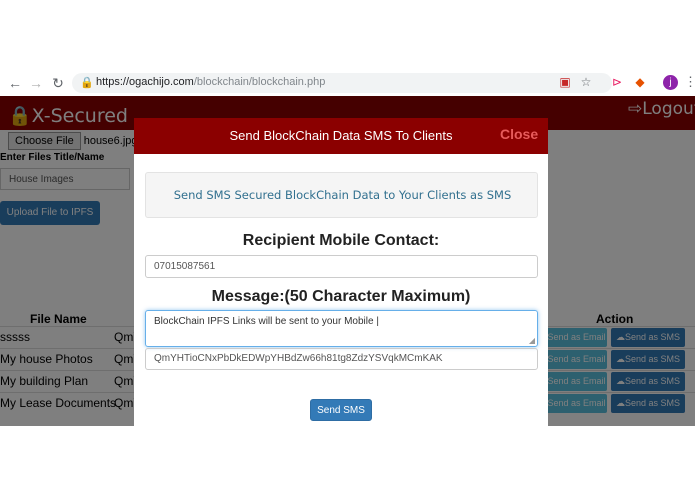 This screenshot has width=695, height=494. I want to click on reload-icon: ↻, so click(58, 83).